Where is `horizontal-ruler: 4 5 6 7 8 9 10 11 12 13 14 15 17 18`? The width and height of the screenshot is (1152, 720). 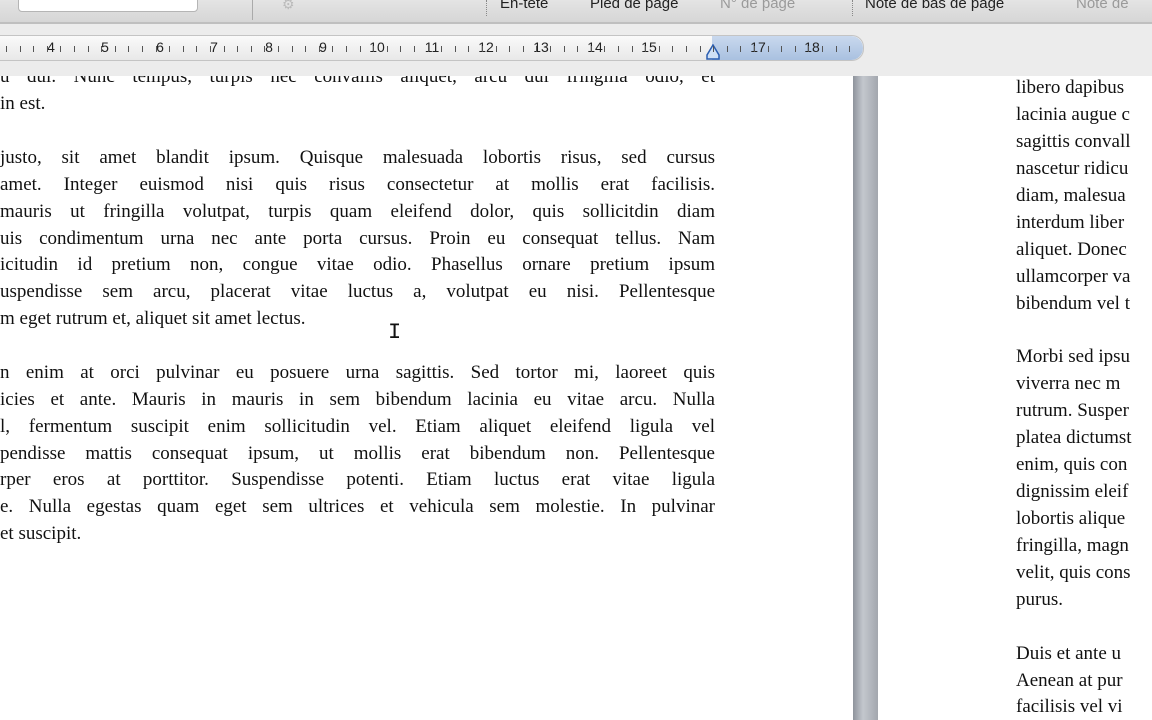
horizontal-ruler: 4 5 6 7 8 9 10 11 12 13 14 15 17 18 is located at coordinates (432, 48).